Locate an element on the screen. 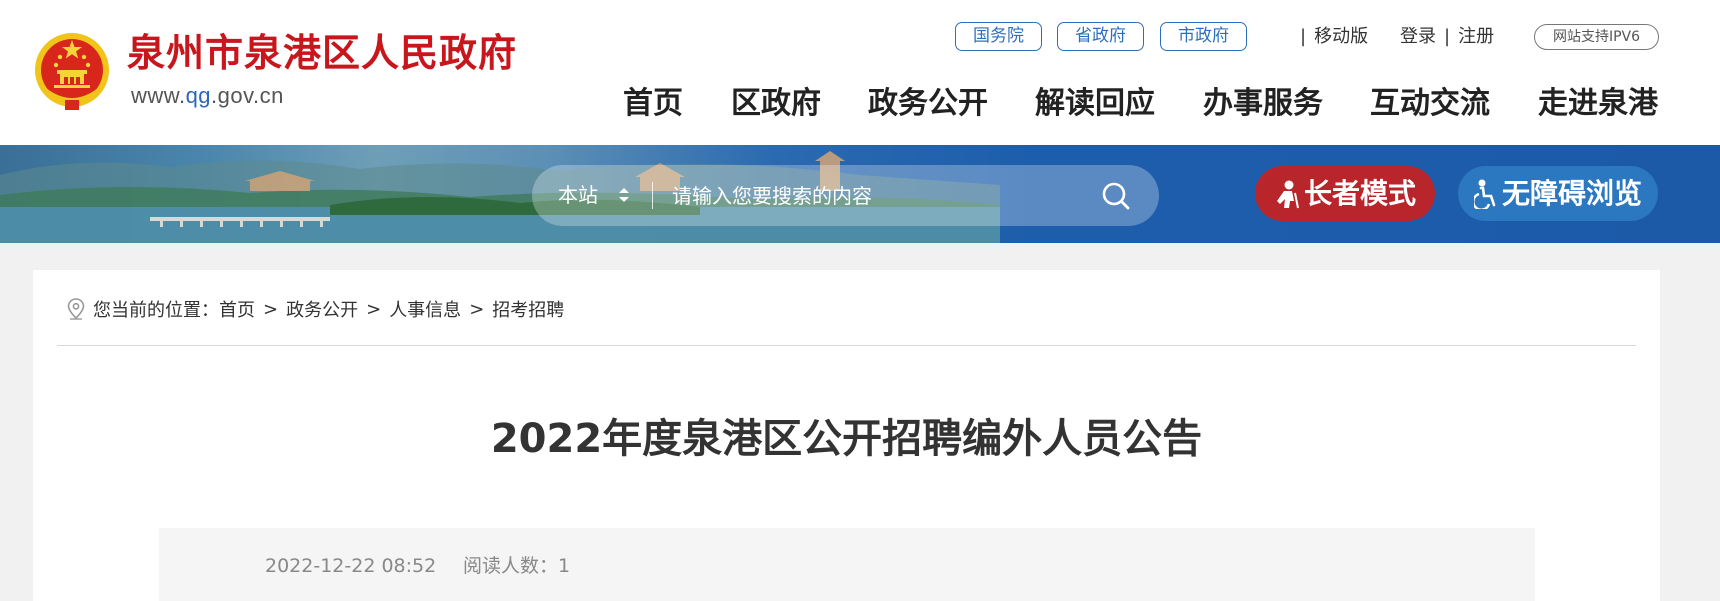 The image size is (1720, 601). breadcrumb: 您当前的位置： 首页 > 政务公开 > 人事信息 > 招考招聘 is located at coordinates (315, 309).